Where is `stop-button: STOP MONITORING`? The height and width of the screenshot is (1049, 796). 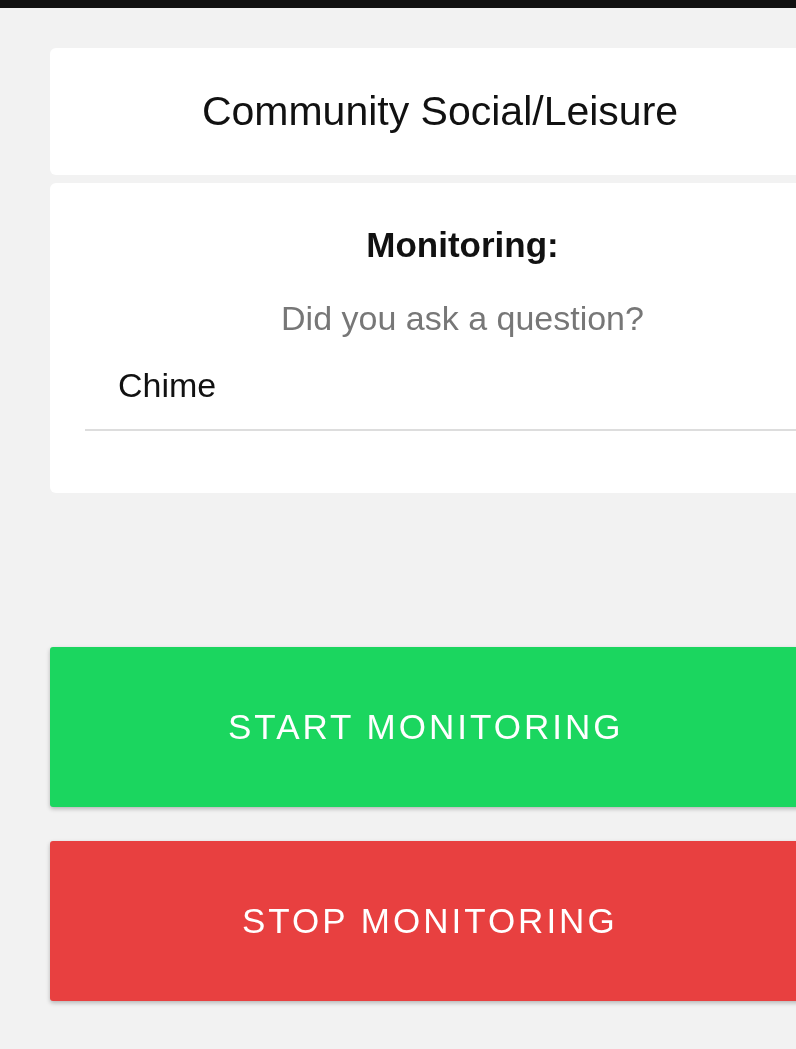
stop-button: STOP MONITORING is located at coordinates (423, 921).